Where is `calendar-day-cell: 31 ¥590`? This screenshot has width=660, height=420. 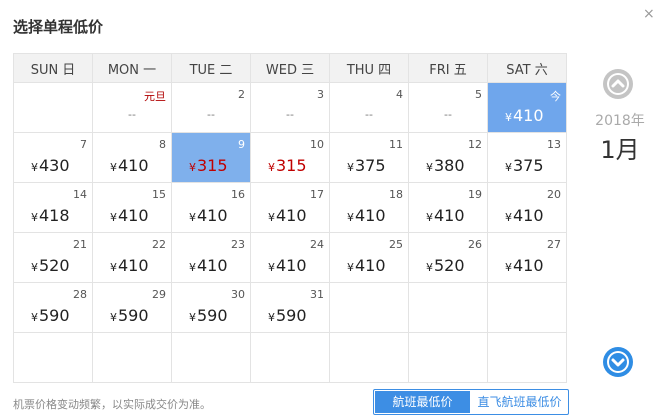 calendar-day-cell: 31 ¥590 is located at coordinates (290, 307).